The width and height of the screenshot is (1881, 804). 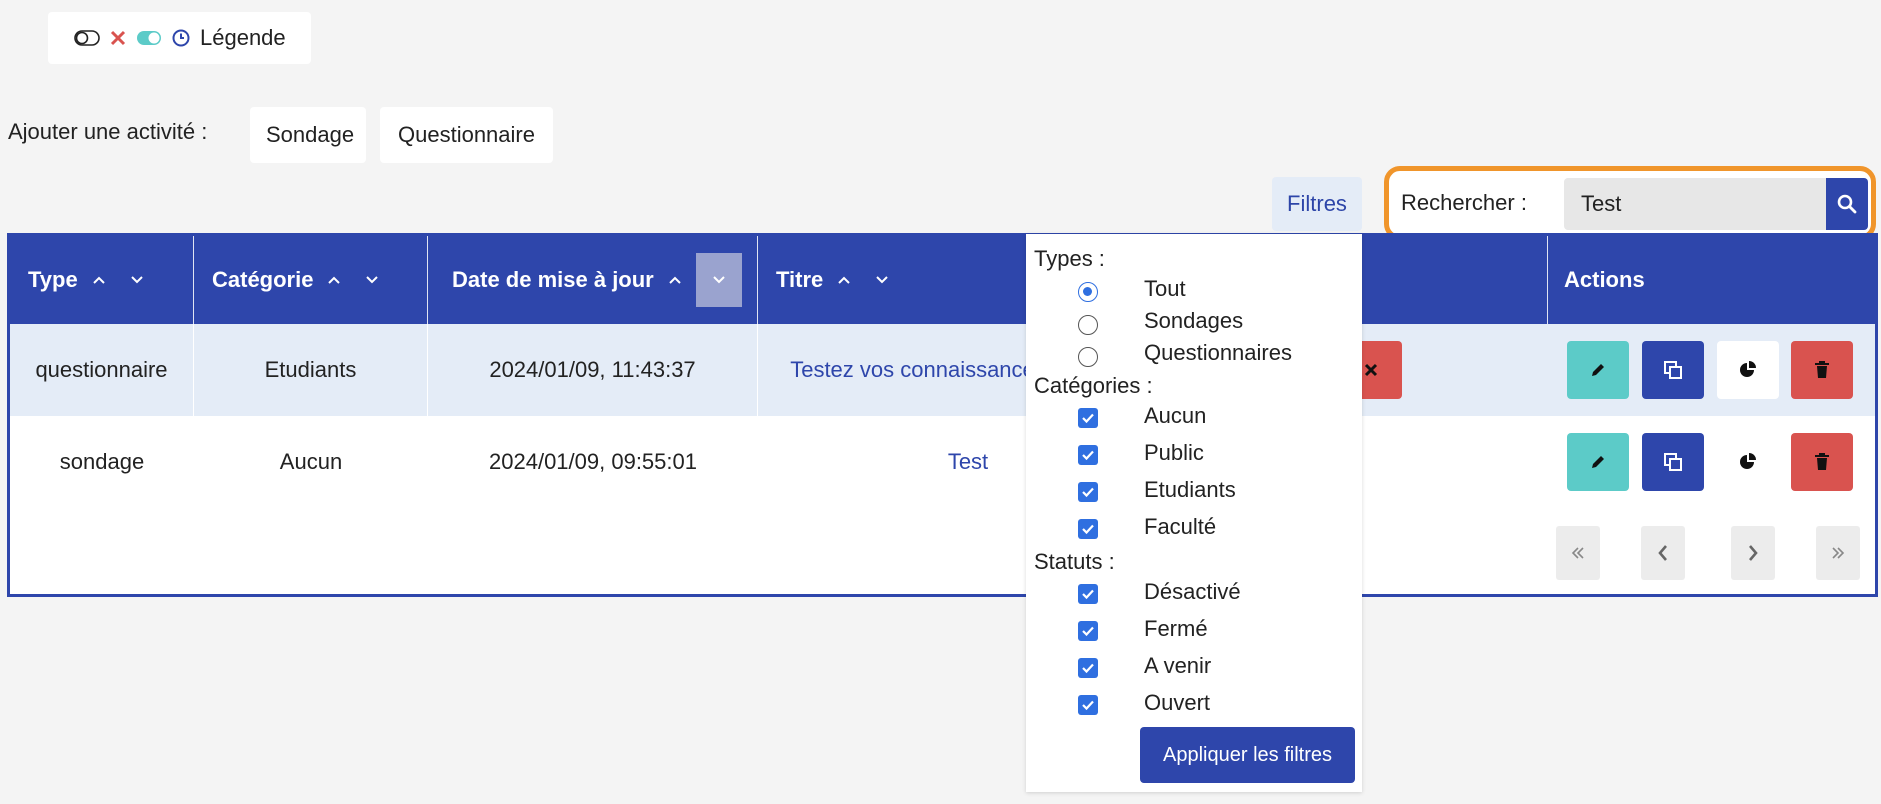 I want to click on next-page-button, so click(x=1753, y=553).